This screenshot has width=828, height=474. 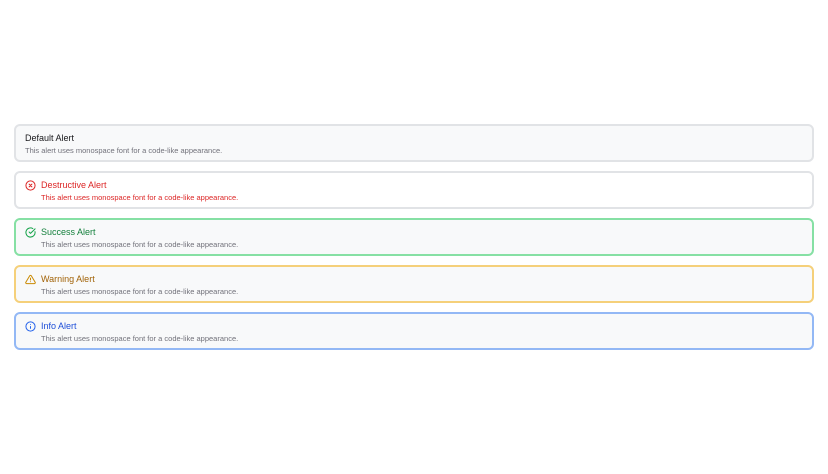 What do you see at coordinates (30, 185) in the screenshot?
I see `x-circle-icon` at bounding box center [30, 185].